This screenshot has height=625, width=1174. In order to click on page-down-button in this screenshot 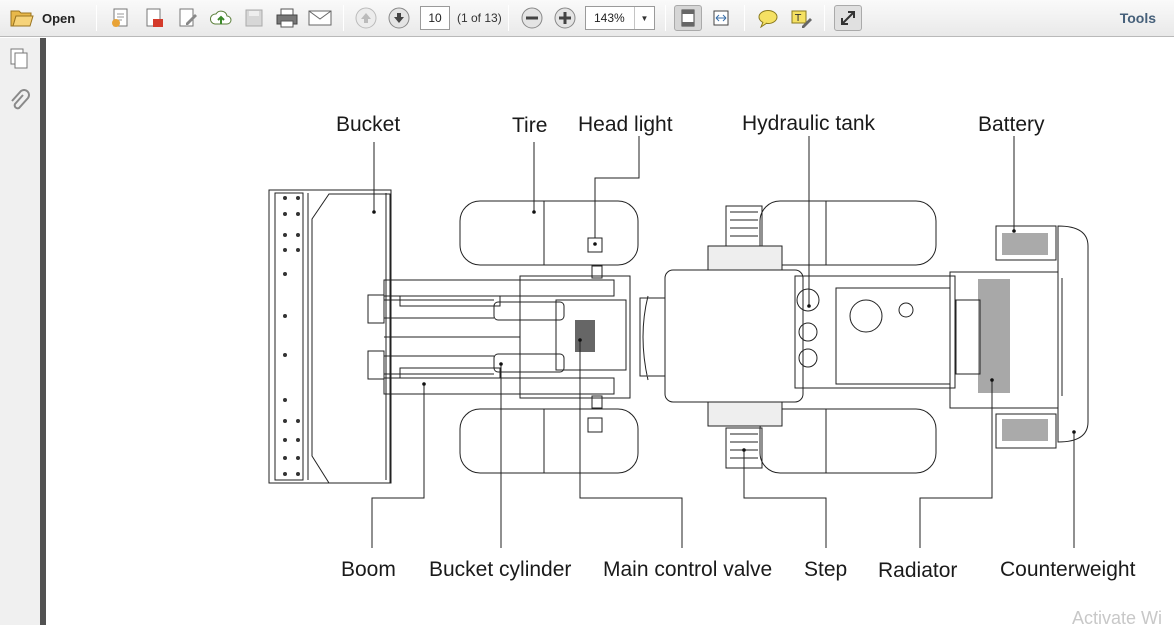, I will do `click(399, 18)`.